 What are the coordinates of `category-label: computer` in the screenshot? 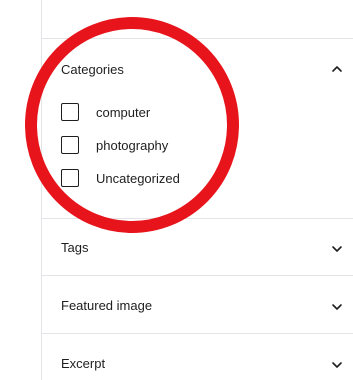 It's located at (123, 112).